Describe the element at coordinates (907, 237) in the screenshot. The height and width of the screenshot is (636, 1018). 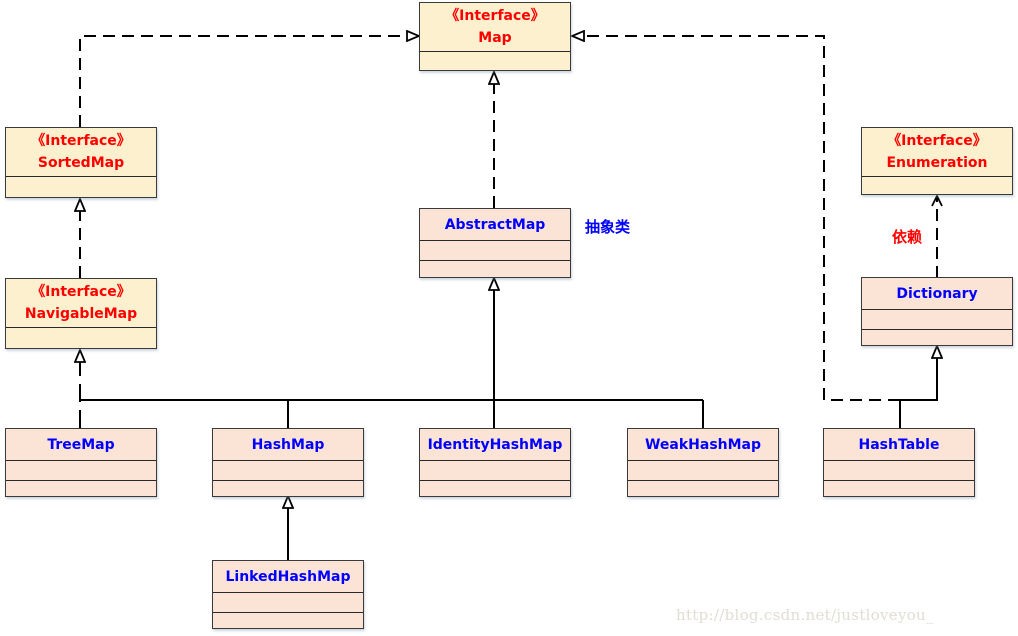
I see `dependency-note: 依赖` at that location.